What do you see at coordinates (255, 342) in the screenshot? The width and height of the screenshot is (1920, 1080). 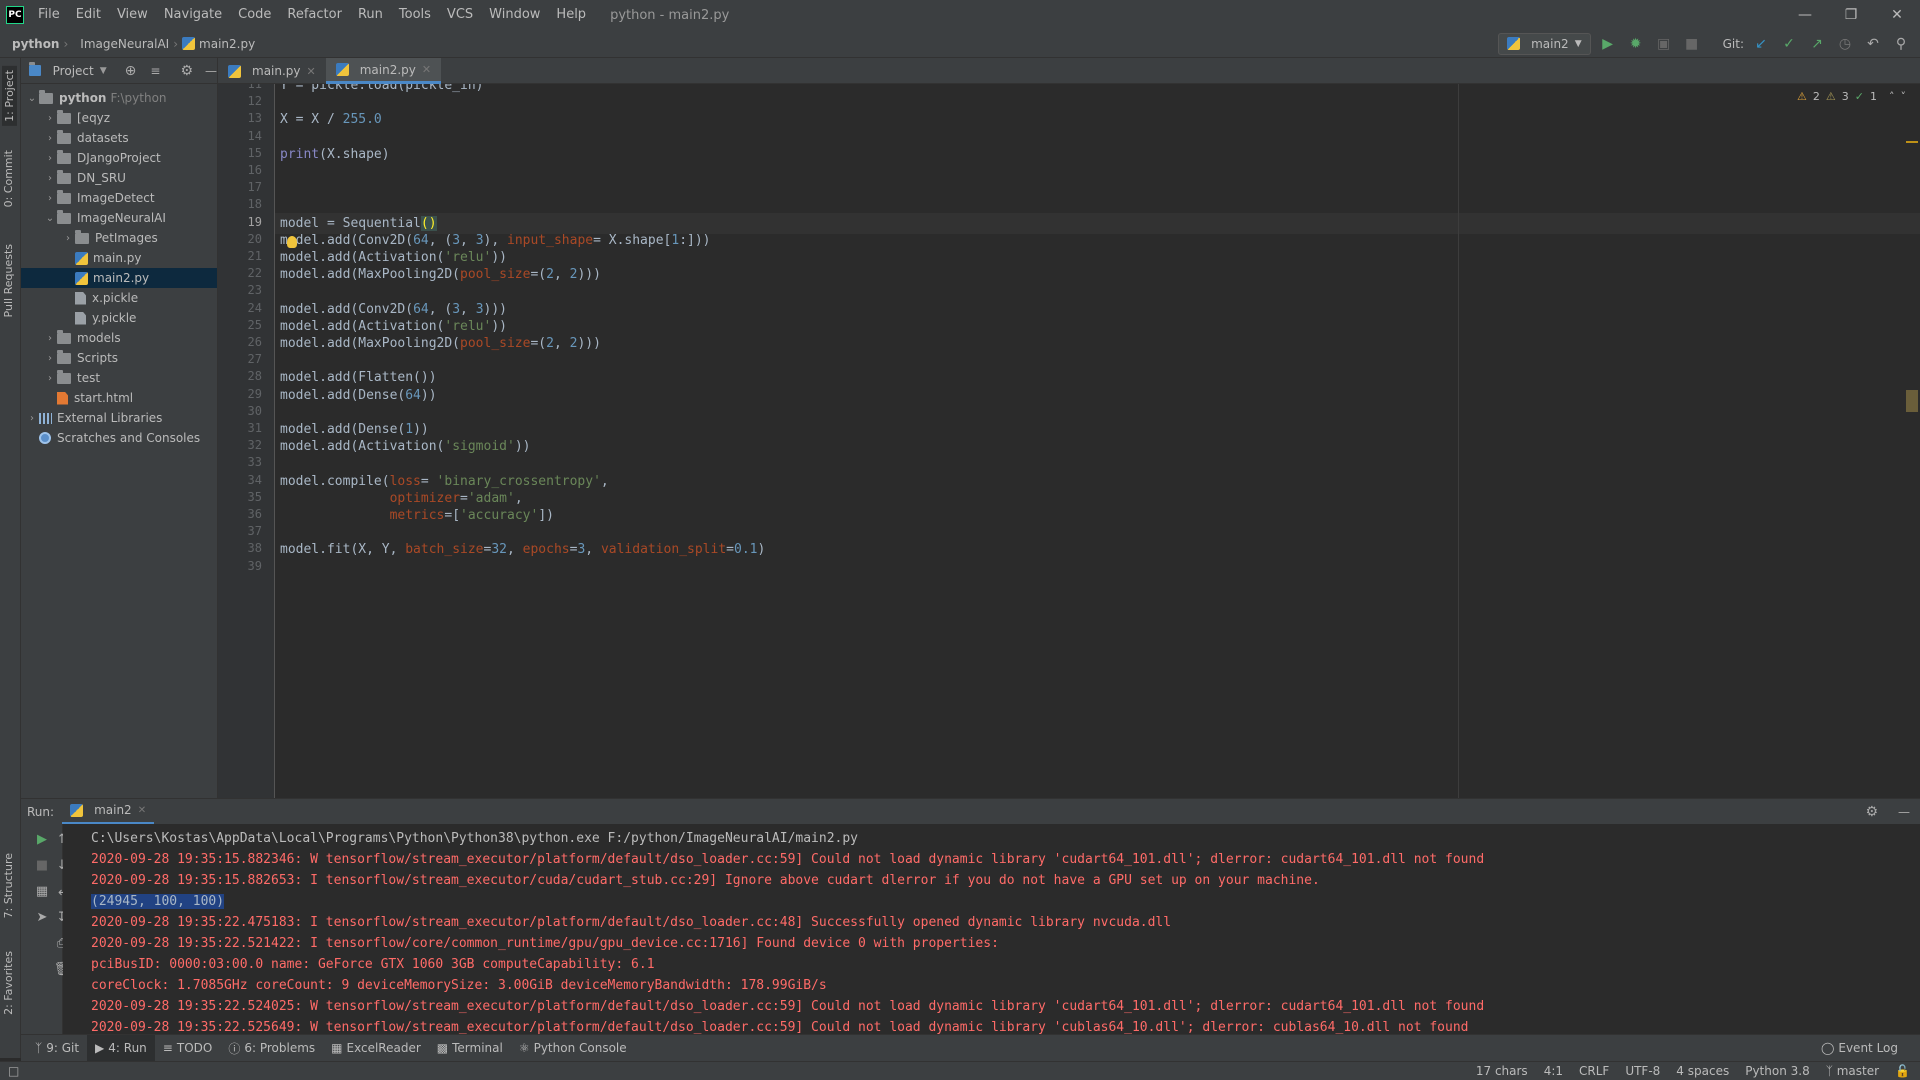 I see `line-number: 26` at bounding box center [255, 342].